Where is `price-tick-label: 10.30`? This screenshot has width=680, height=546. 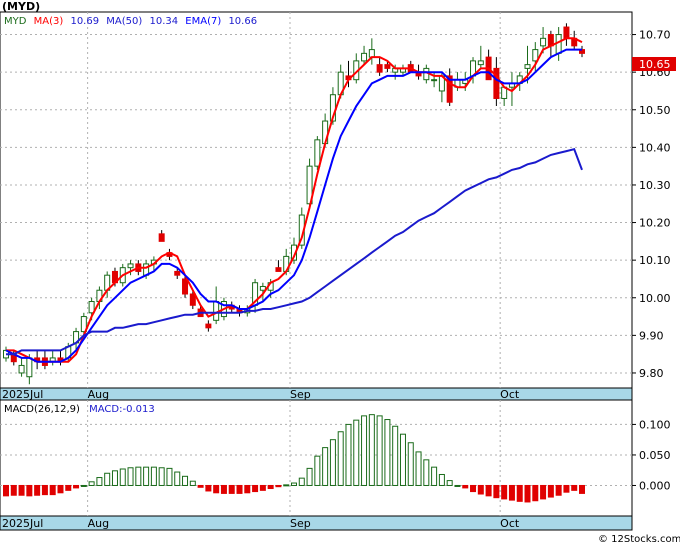 price-tick-label: 10.30 is located at coordinates (655, 185).